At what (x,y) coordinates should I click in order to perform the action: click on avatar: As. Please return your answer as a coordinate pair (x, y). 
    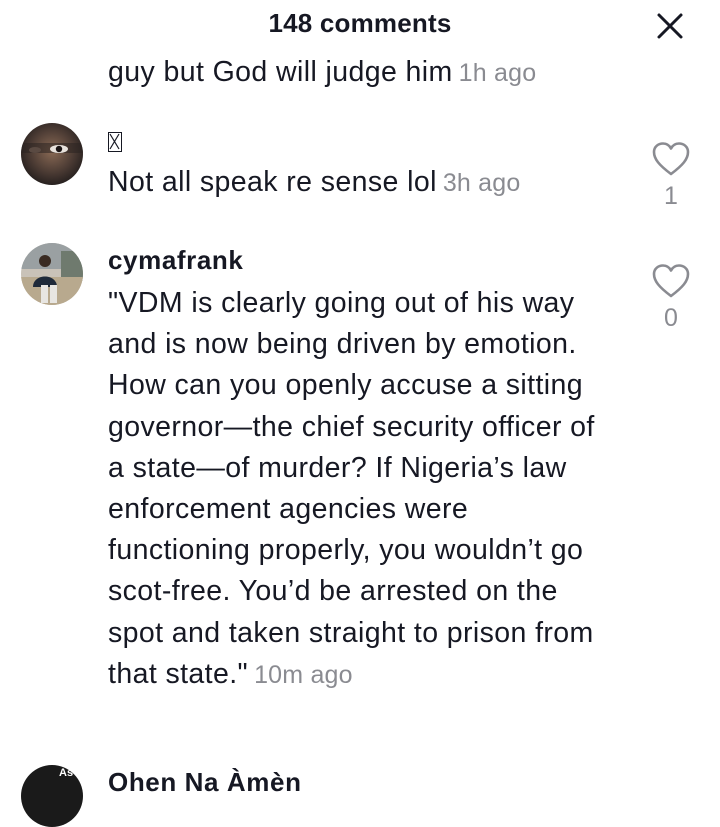
    Looking at the image, I should click on (52, 796).